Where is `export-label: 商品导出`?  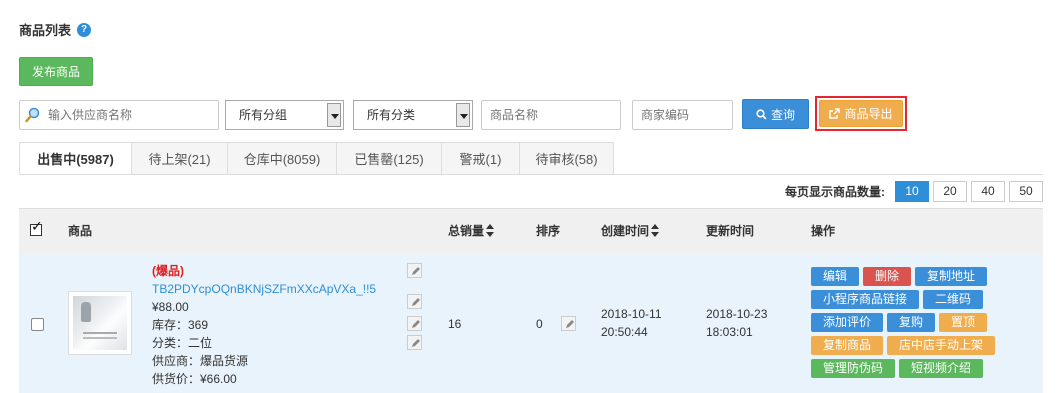
export-label: 商品导出 is located at coordinates (868, 114).